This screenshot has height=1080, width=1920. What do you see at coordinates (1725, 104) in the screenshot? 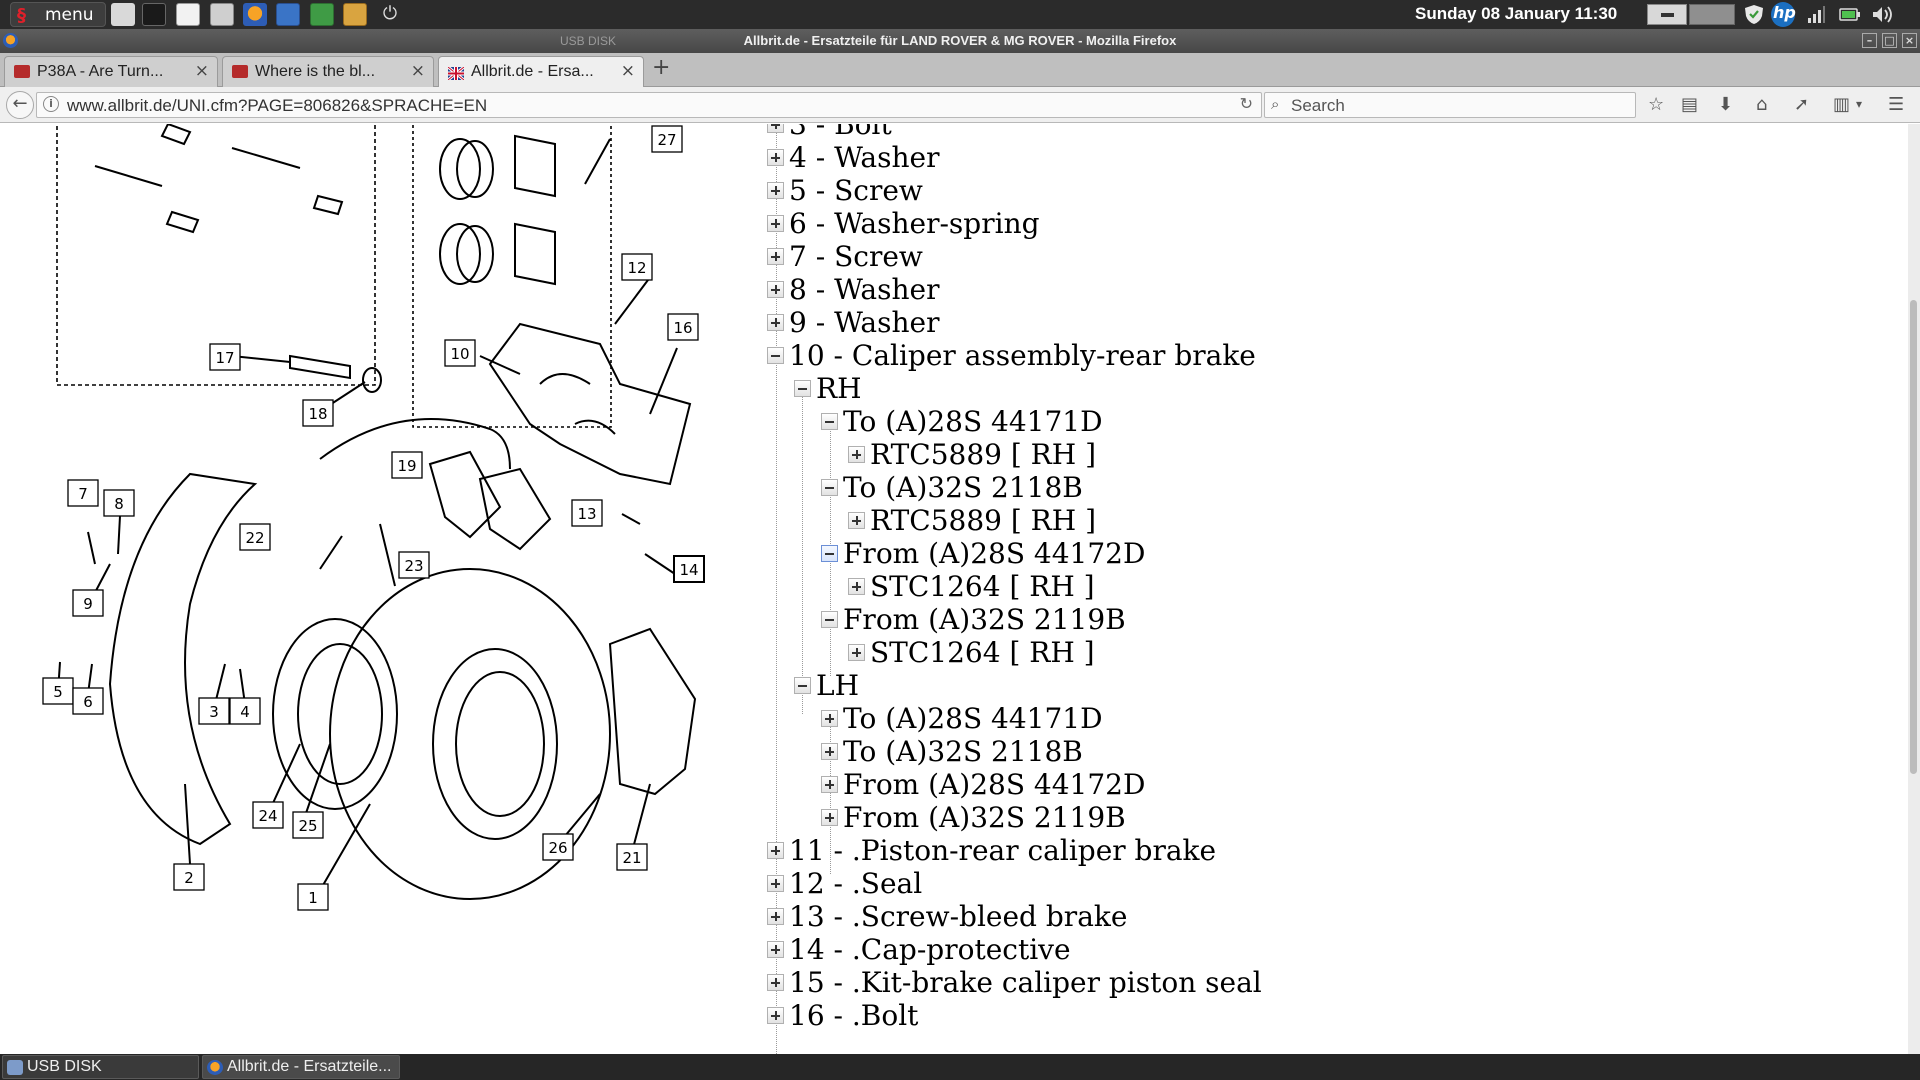
I see `download-icon: ⬇` at bounding box center [1725, 104].